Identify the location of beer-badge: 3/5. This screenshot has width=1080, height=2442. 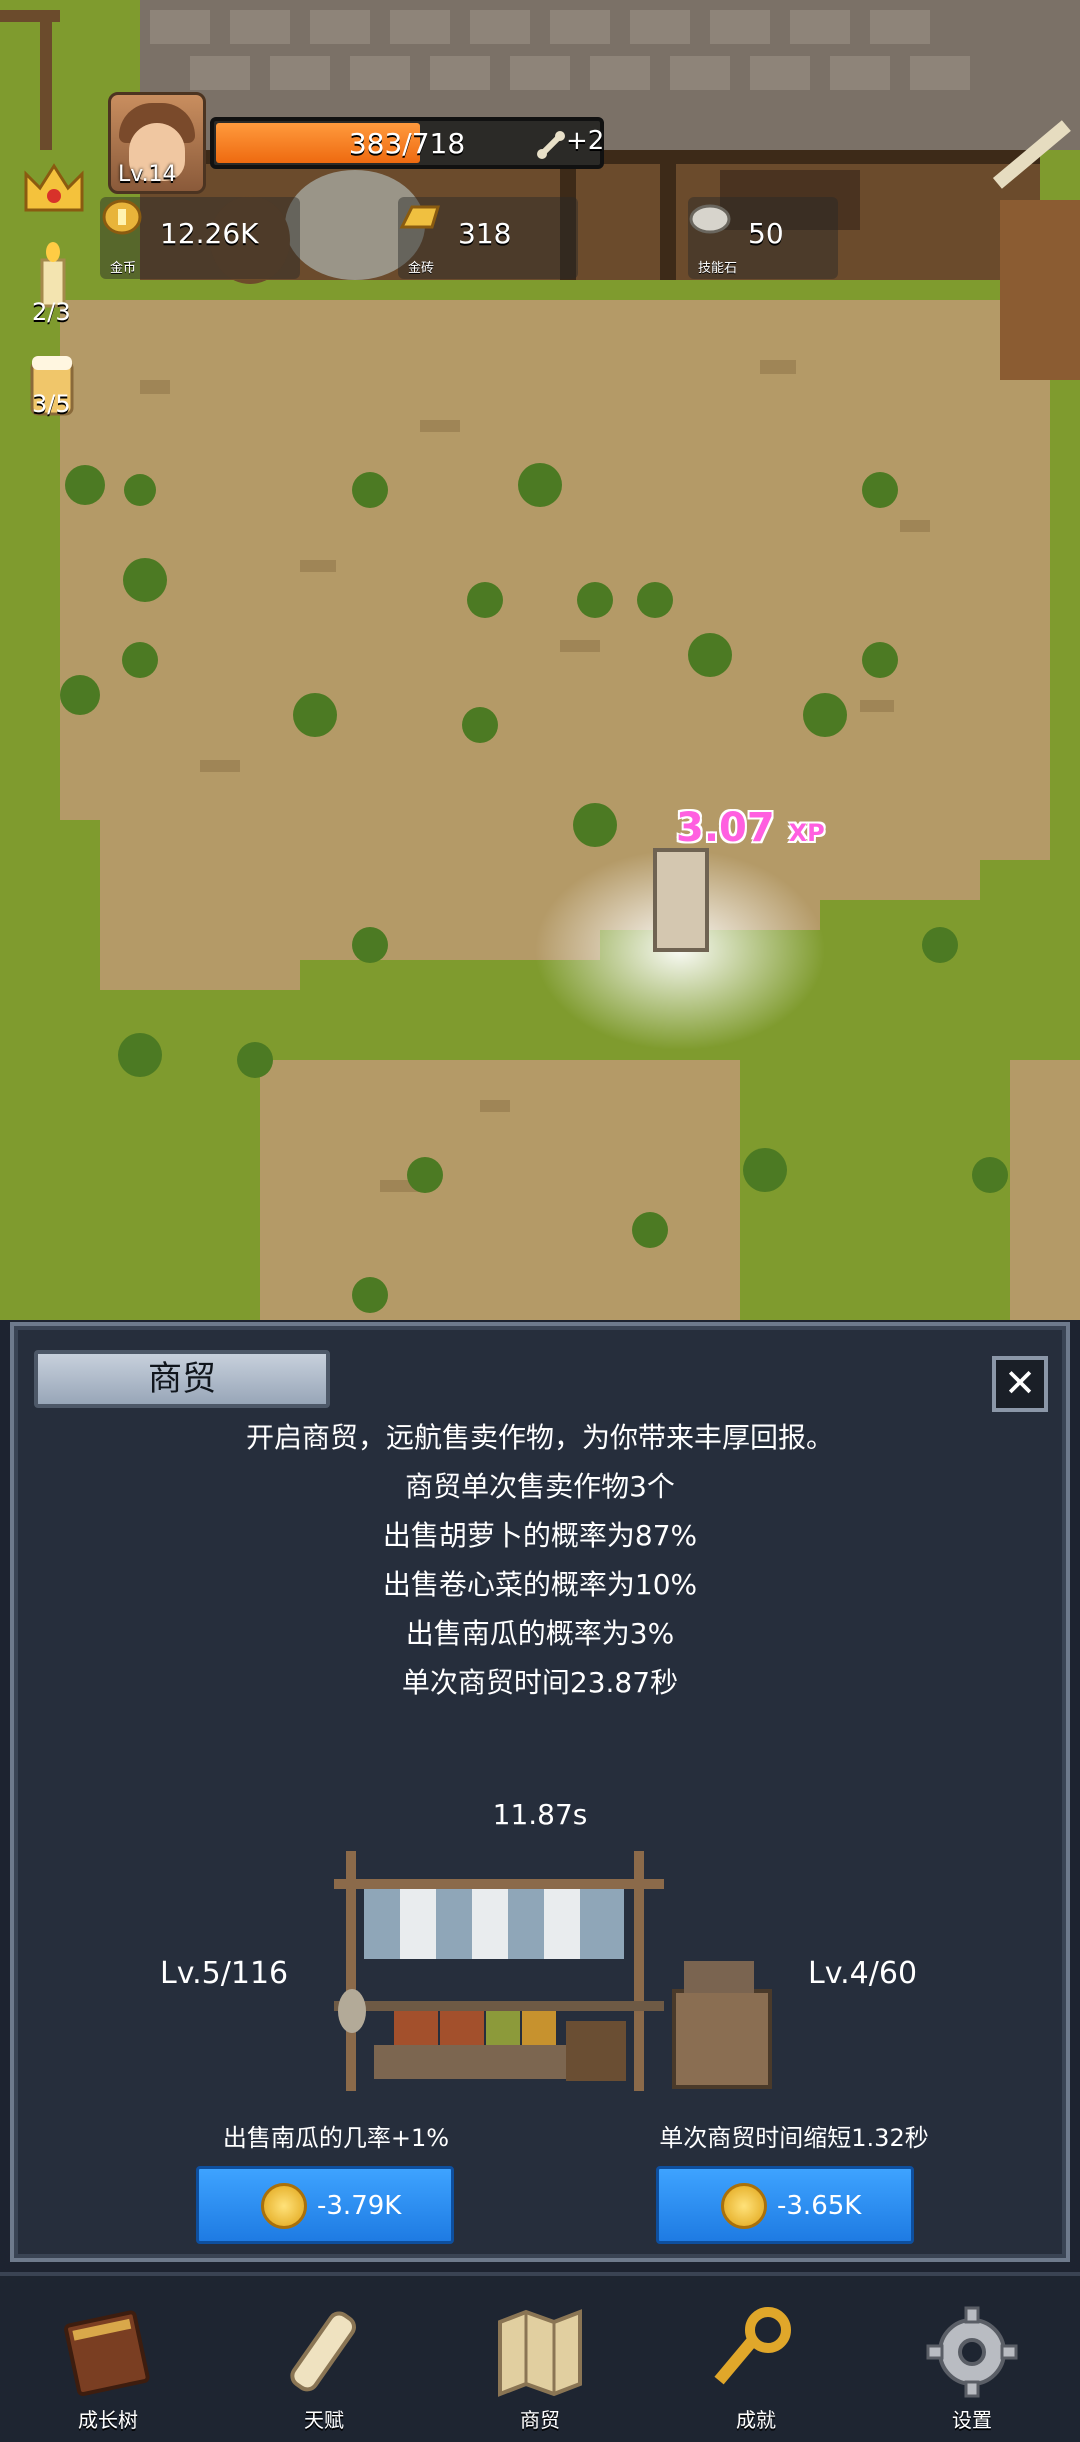
(53, 395).